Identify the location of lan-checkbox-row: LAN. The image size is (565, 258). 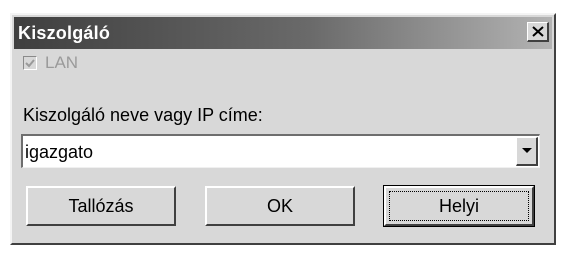
(50, 63).